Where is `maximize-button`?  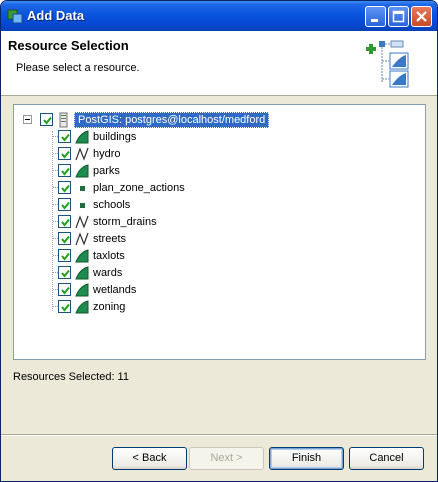
maximize-button is located at coordinates (398, 16).